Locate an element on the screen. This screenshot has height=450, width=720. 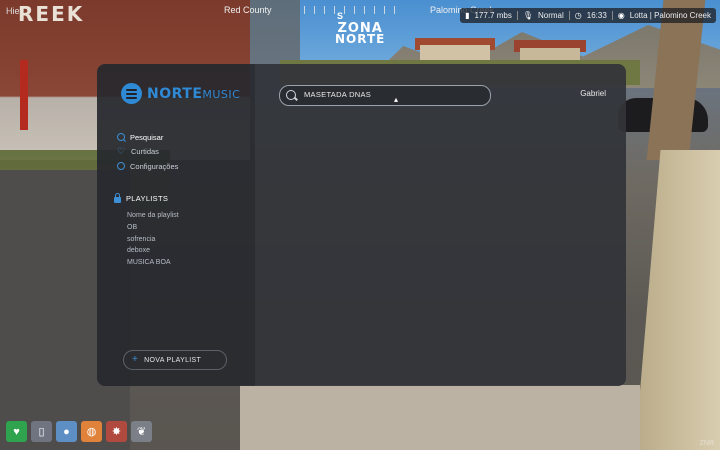
food-icon: ◍ is located at coordinates (91, 431).